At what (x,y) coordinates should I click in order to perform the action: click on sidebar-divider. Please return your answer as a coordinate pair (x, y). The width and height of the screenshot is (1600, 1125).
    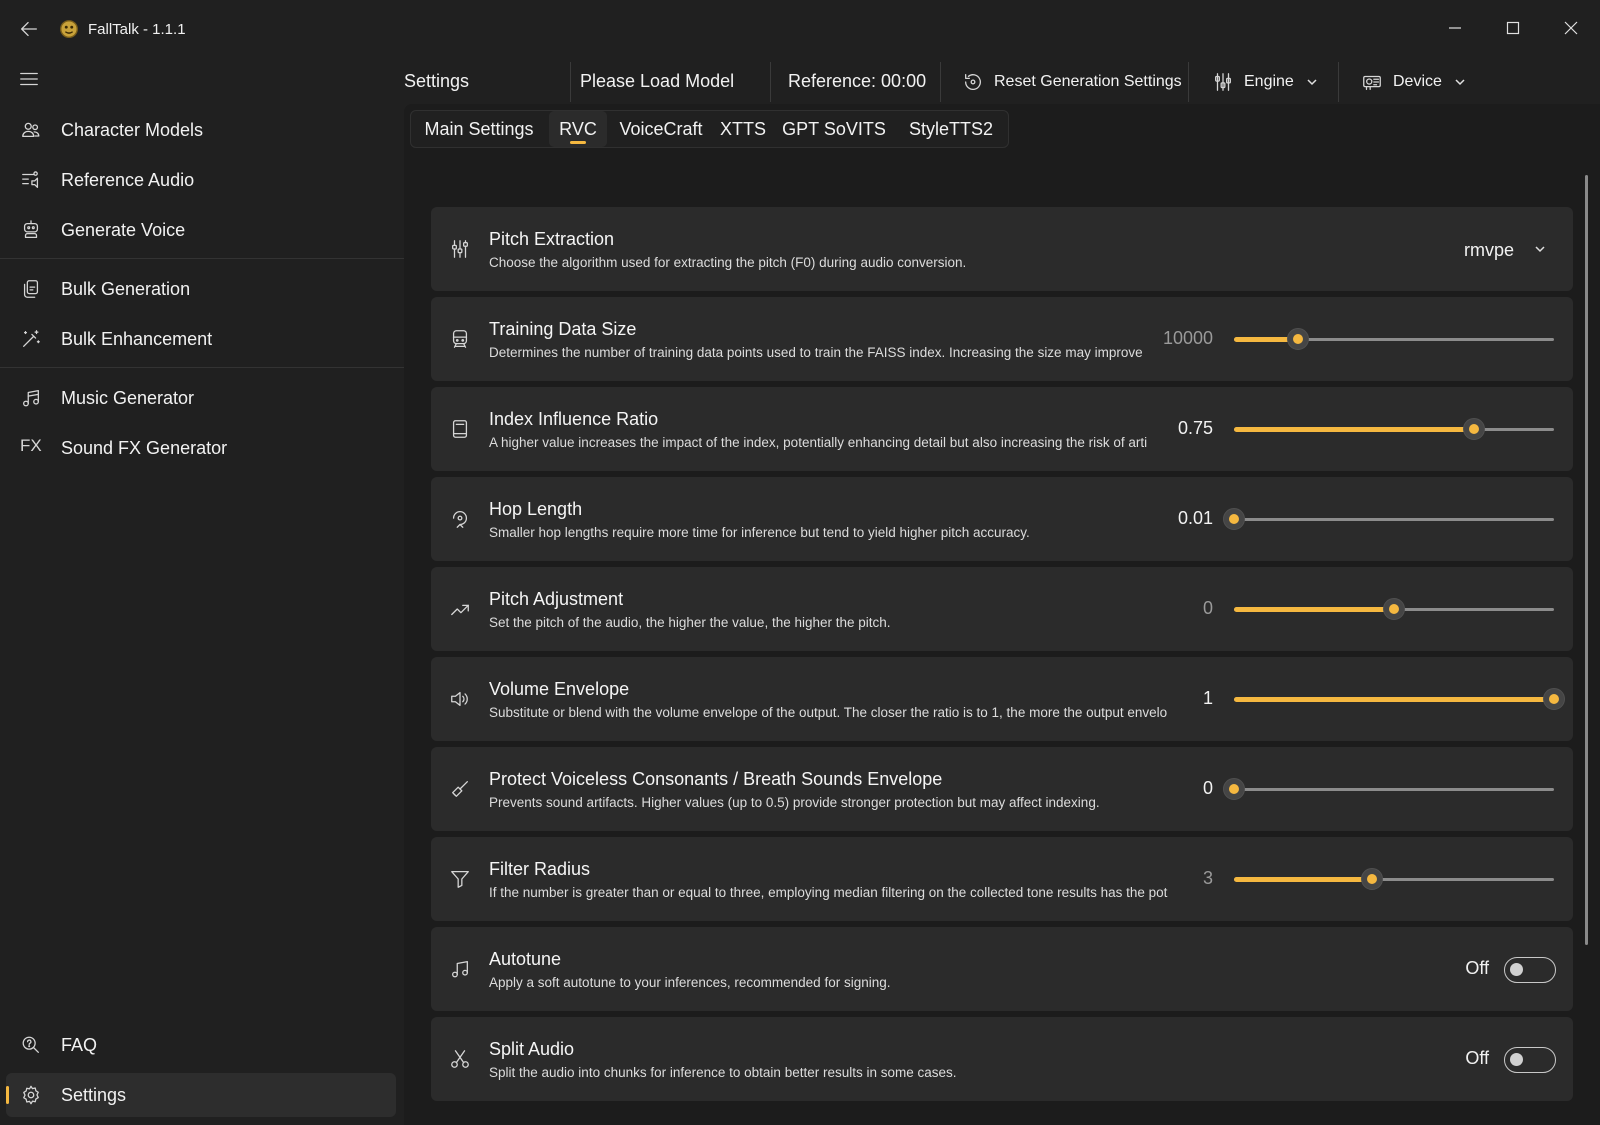
    Looking at the image, I should click on (202, 258).